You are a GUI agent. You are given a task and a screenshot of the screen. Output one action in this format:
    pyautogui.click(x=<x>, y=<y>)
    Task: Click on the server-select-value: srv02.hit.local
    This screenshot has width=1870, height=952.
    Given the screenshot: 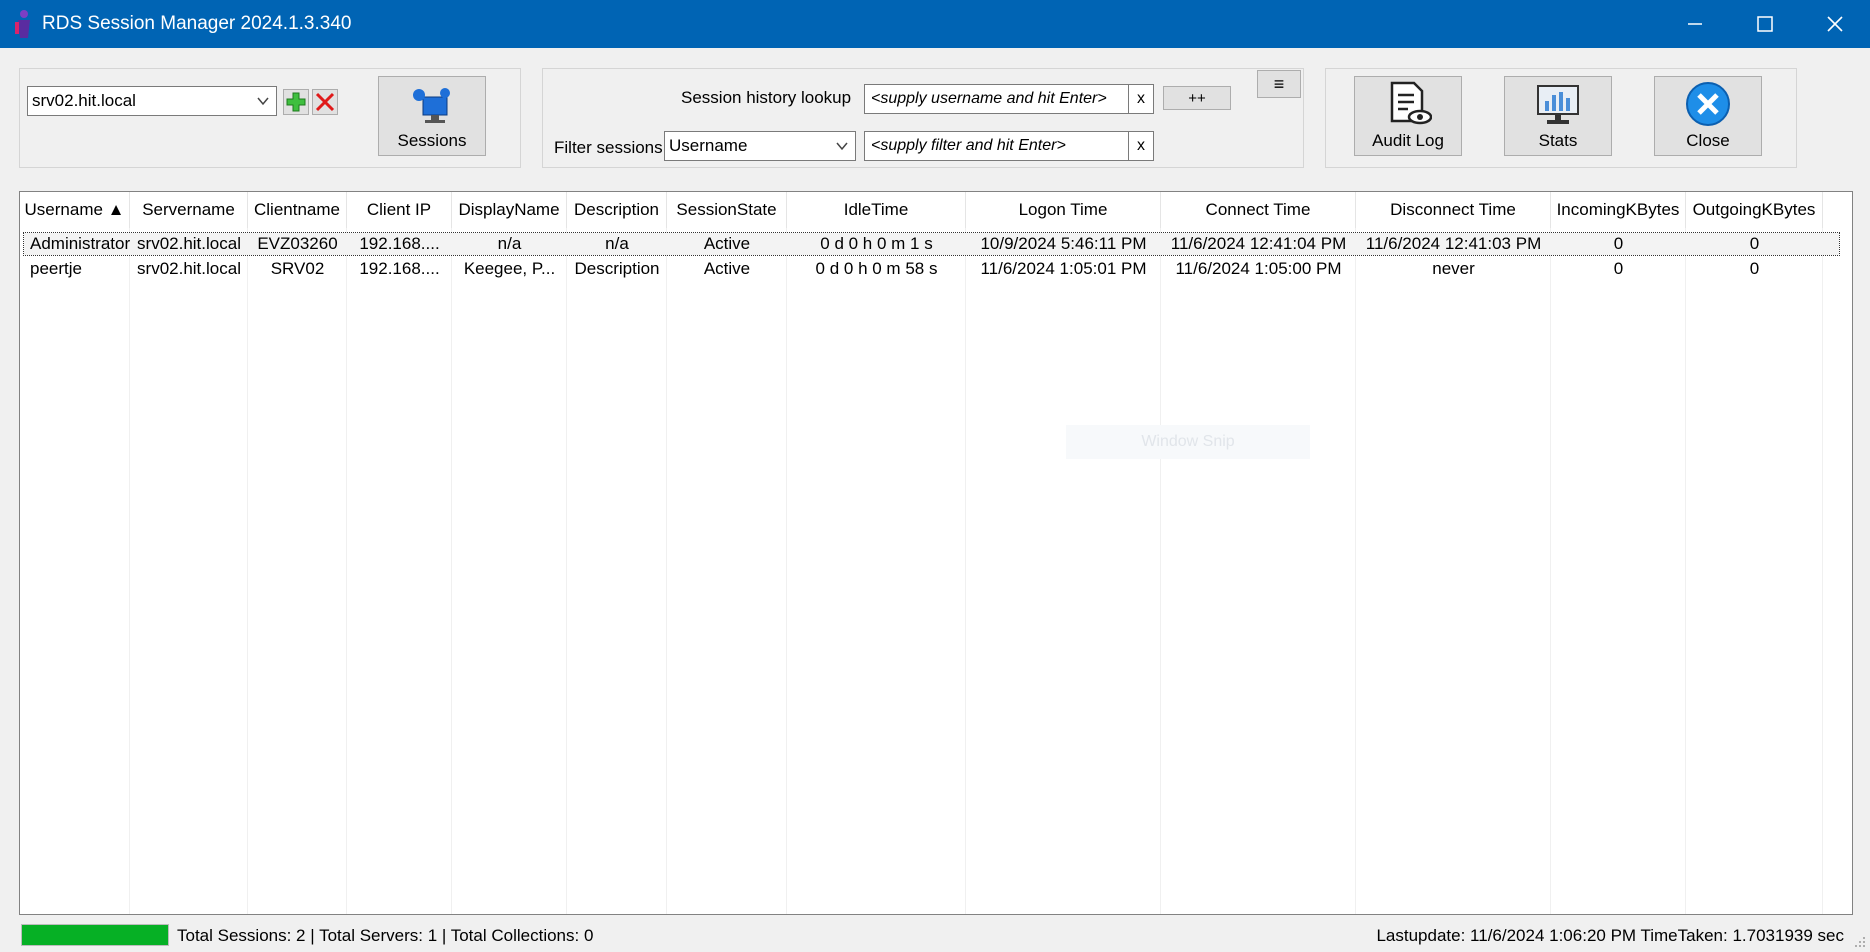 What is the action you would take?
    pyautogui.click(x=84, y=100)
    